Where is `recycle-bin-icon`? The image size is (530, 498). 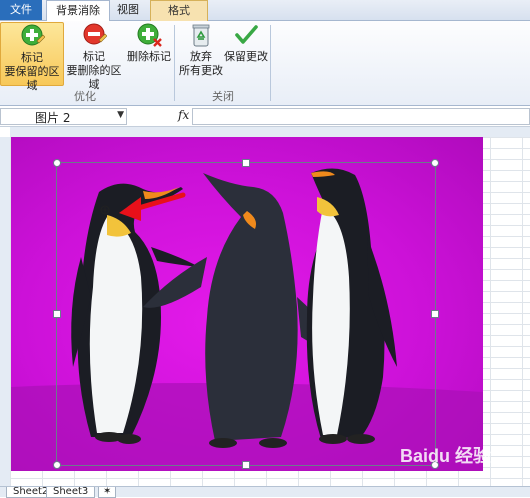 recycle-bin-icon is located at coordinates (201, 35).